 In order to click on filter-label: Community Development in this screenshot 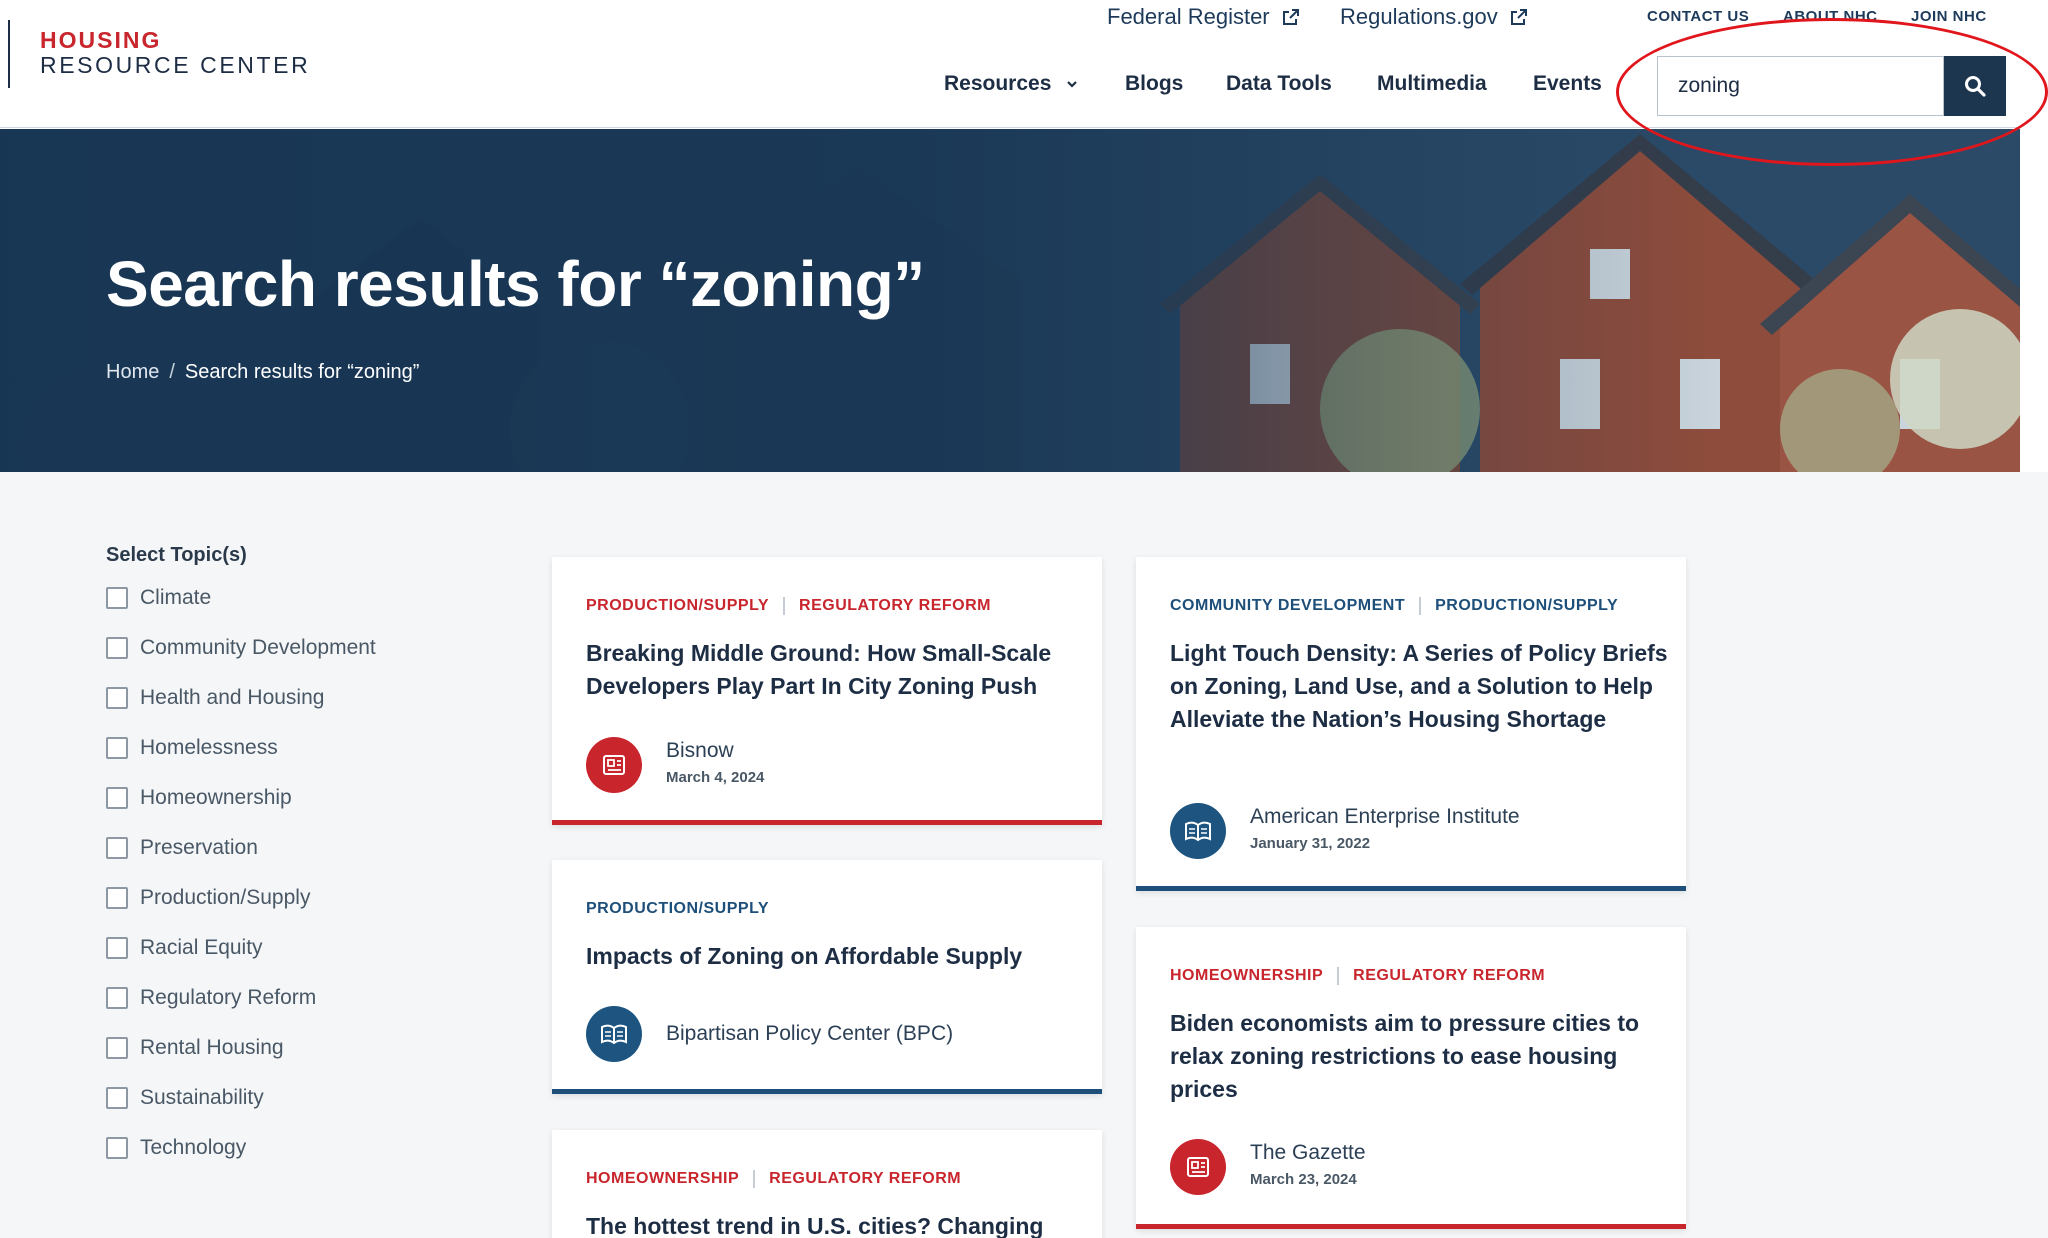, I will do `click(258, 647)`.